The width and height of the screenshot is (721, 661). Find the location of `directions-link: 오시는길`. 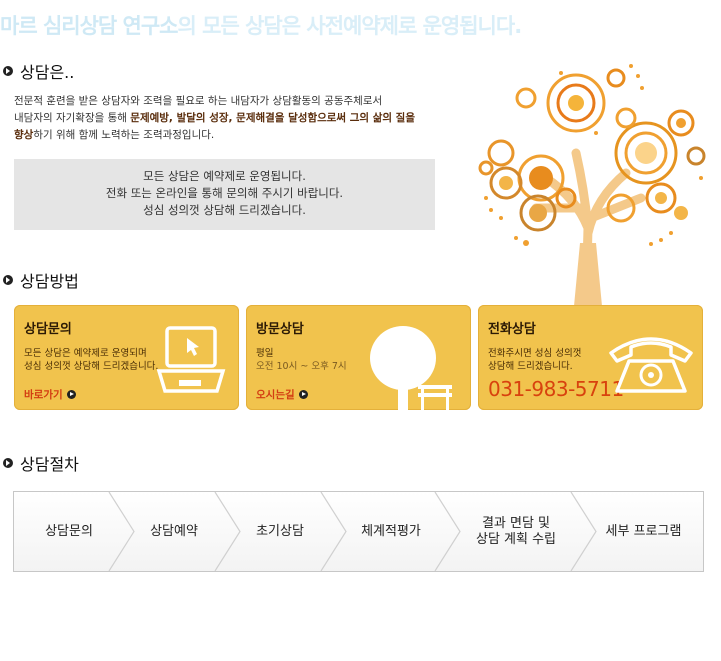

directions-link: 오시는길 is located at coordinates (282, 394).